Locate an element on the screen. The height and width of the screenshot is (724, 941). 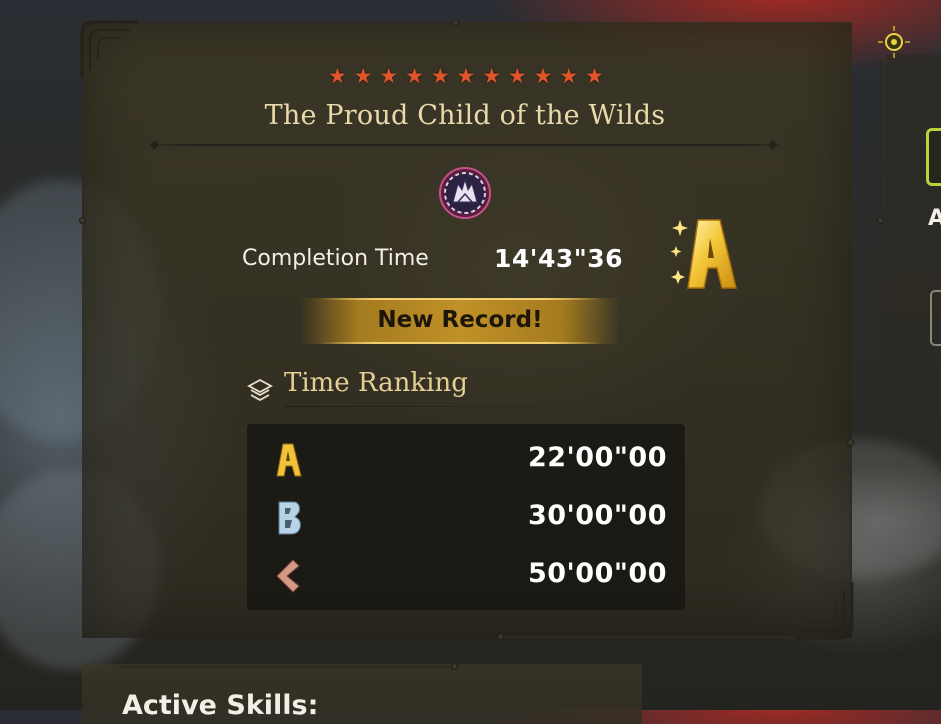
rank-c-time: 50'00"00 is located at coordinates (597, 573).